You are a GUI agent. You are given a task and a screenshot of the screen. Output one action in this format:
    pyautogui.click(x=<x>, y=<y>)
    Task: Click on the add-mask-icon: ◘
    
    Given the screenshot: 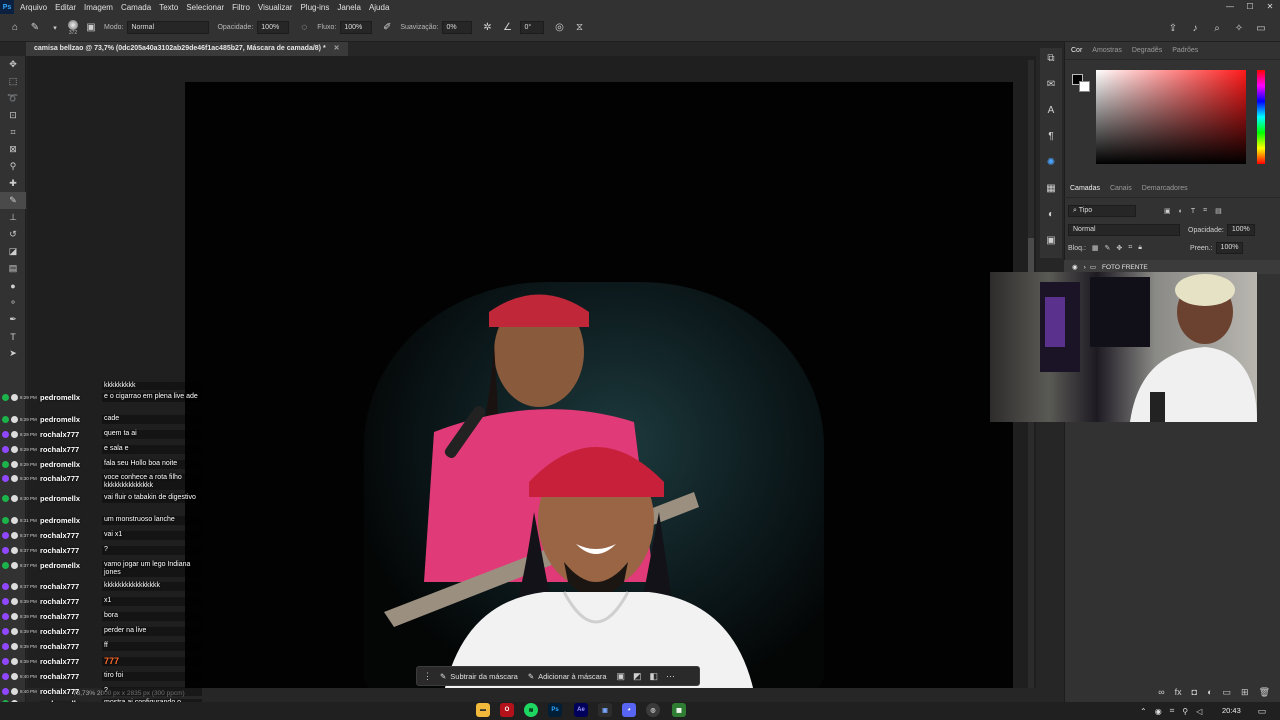 What is the action you would take?
    pyautogui.click(x=1194, y=692)
    